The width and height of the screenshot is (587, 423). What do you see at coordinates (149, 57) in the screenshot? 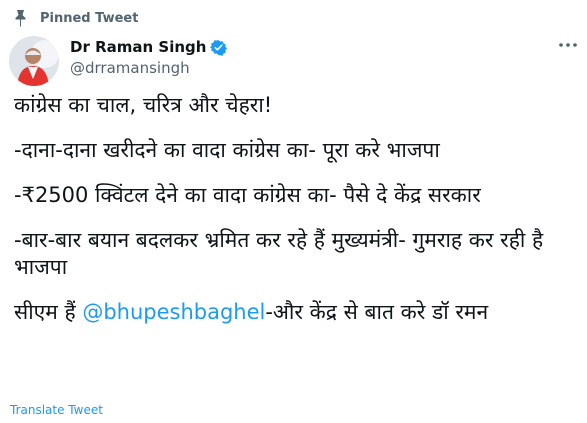
I see `tweet-author: Dr Raman Singh @drramansingh` at bounding box center [149, 57].